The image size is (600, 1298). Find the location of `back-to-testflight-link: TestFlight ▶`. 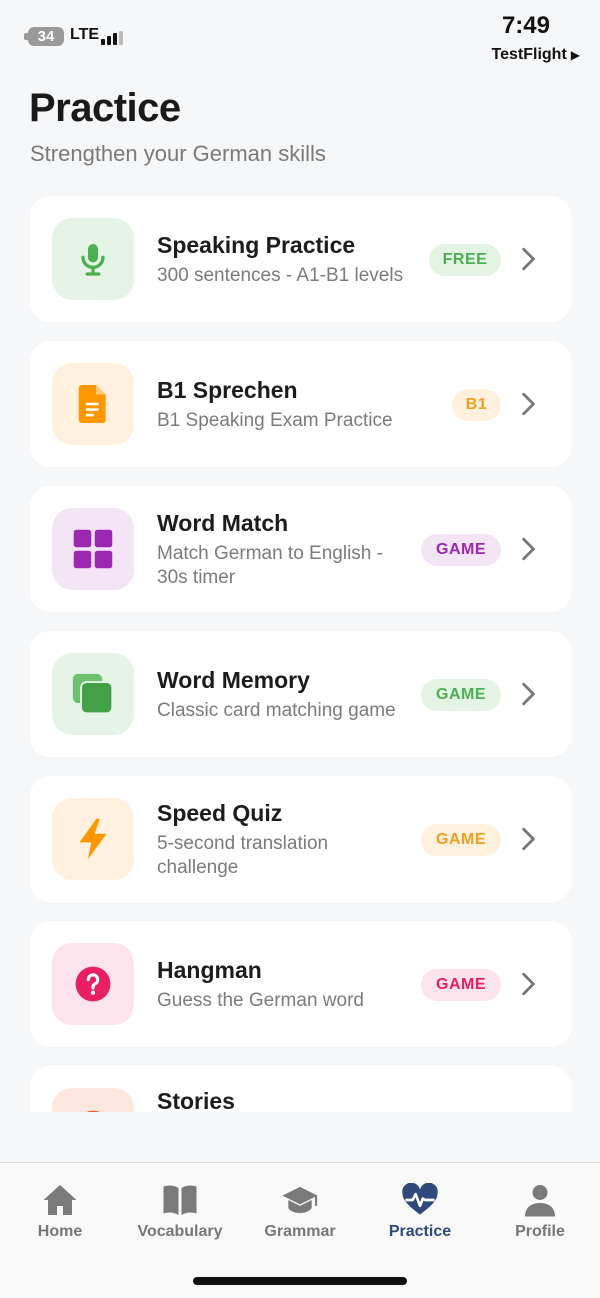

back-to-testflight-link: TestFlight ▶ is located at coordinates (536, 55).